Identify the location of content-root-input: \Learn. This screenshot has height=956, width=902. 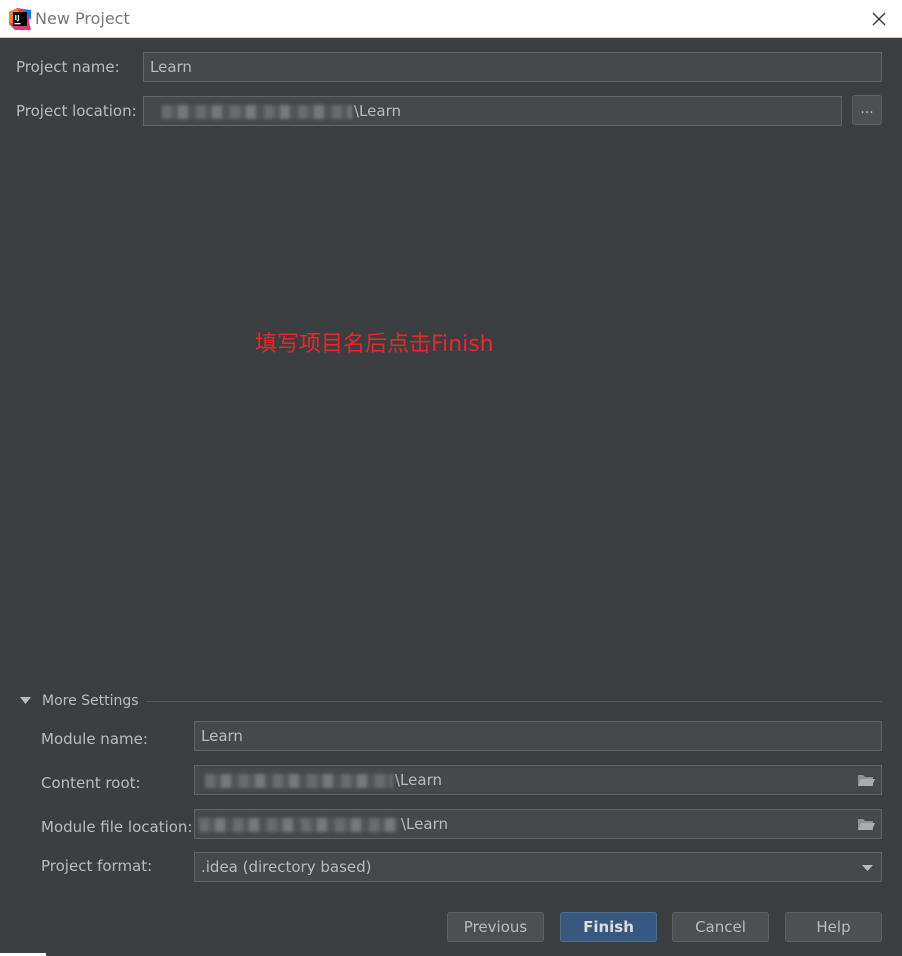
(538, 780).